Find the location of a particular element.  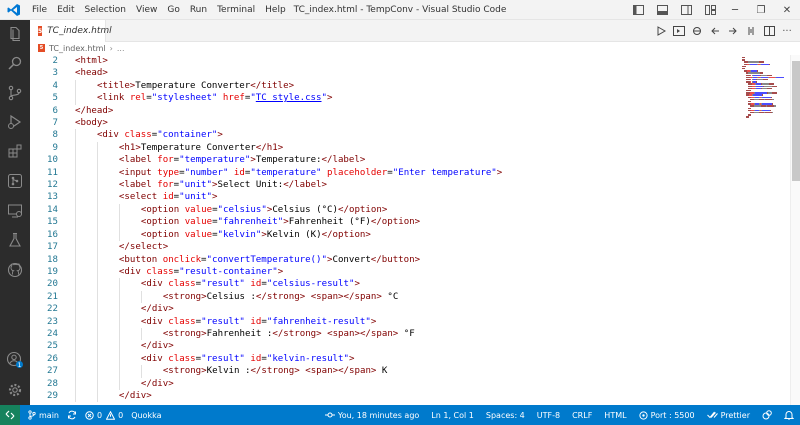

customize-layout-icon is located at coordinates (710, 10).